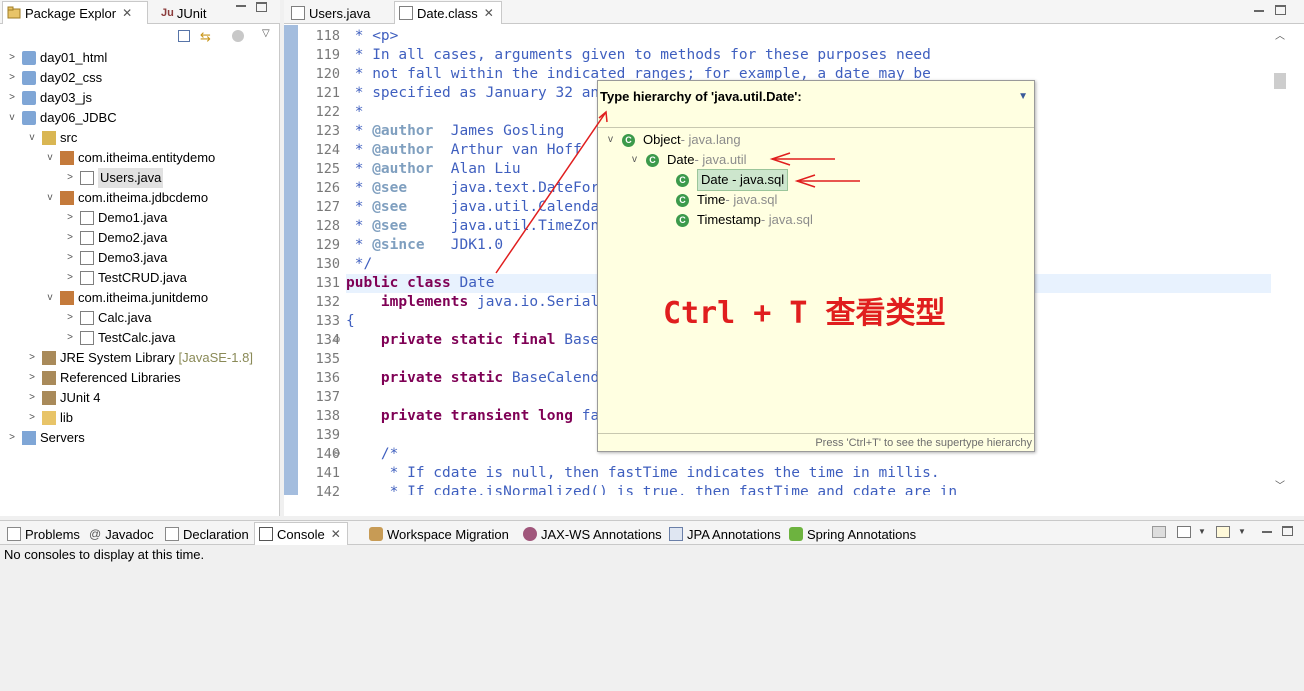  I want to click on maximize-icon, so click(1287, 531).